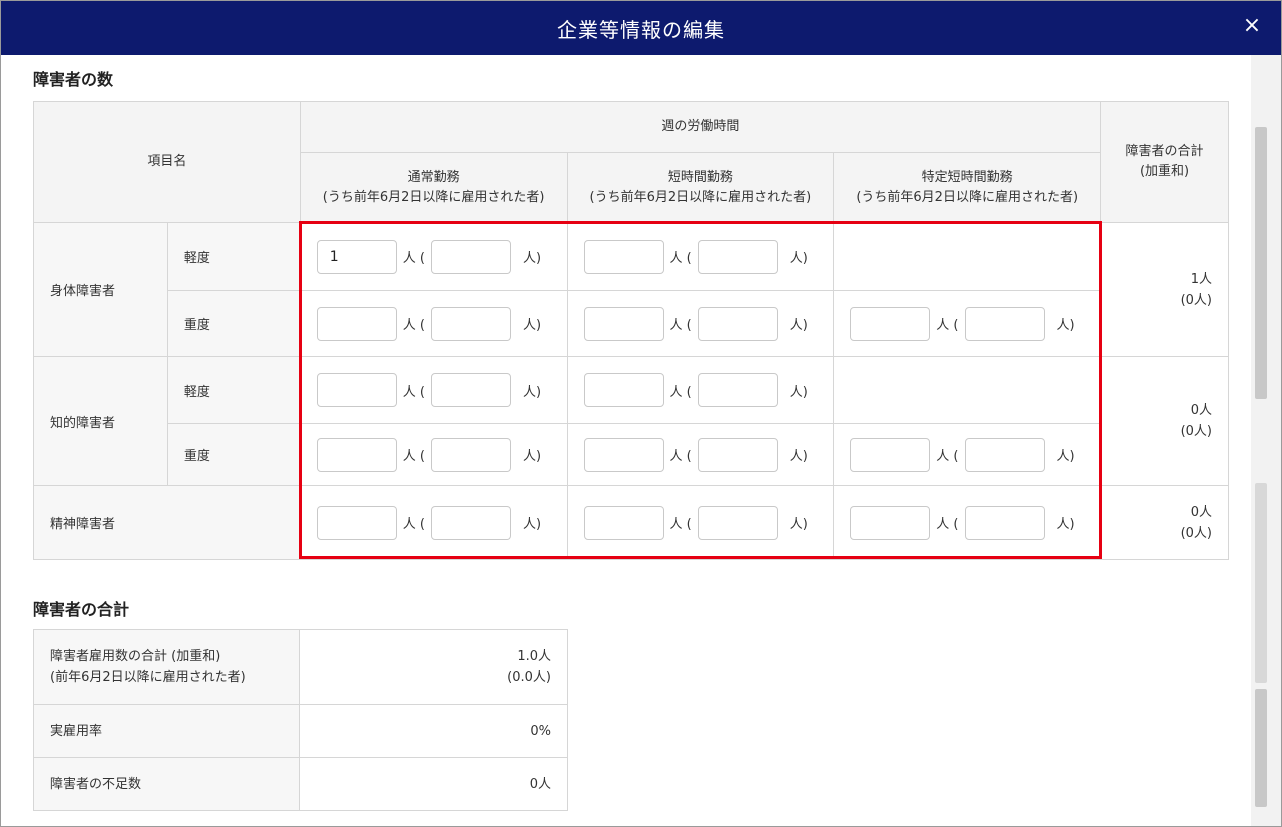  I want to click on mental-short-new-input, so click(737, 522).